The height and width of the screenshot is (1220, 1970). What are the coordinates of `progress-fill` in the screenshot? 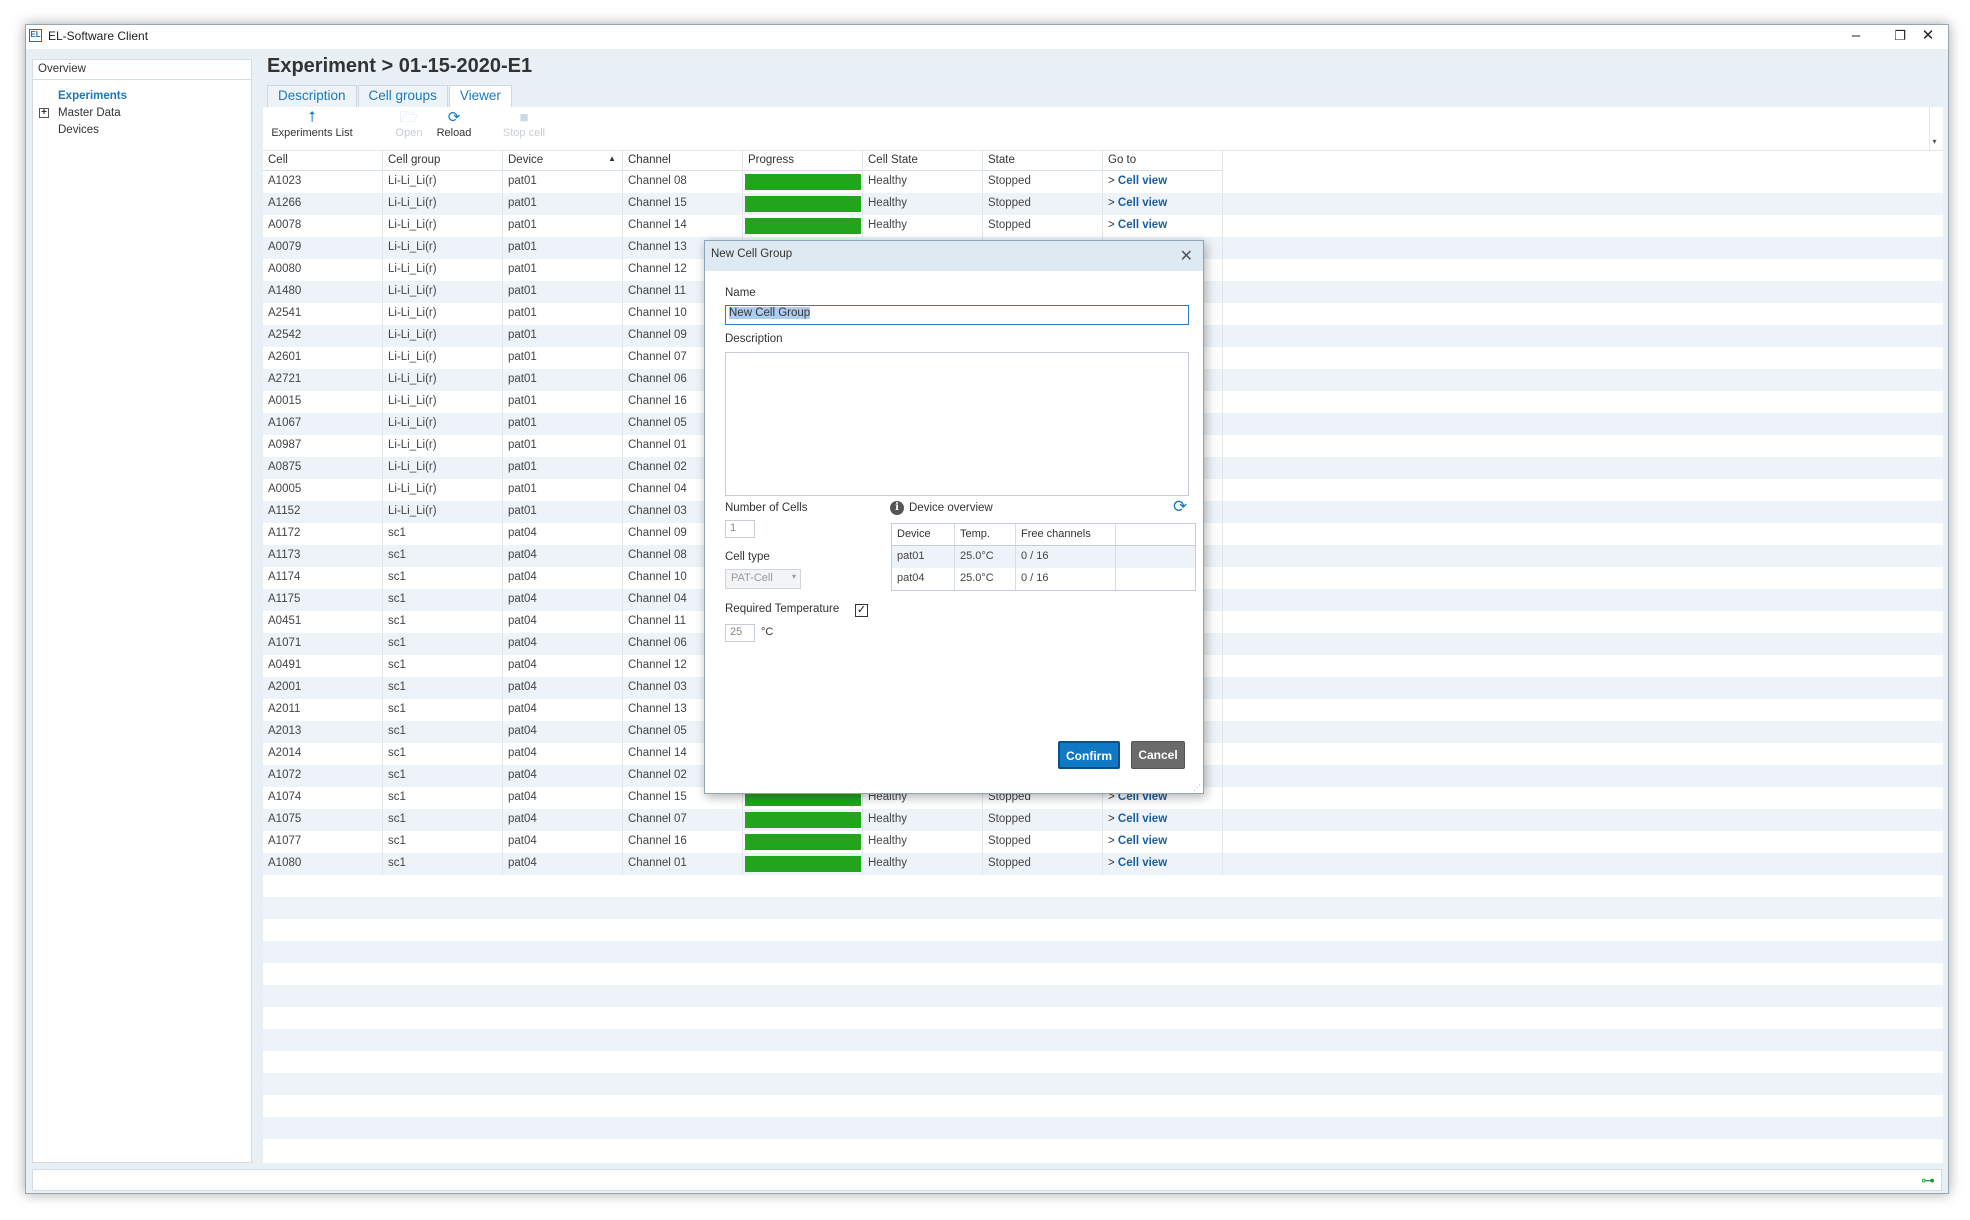 It's located at (803, 182).